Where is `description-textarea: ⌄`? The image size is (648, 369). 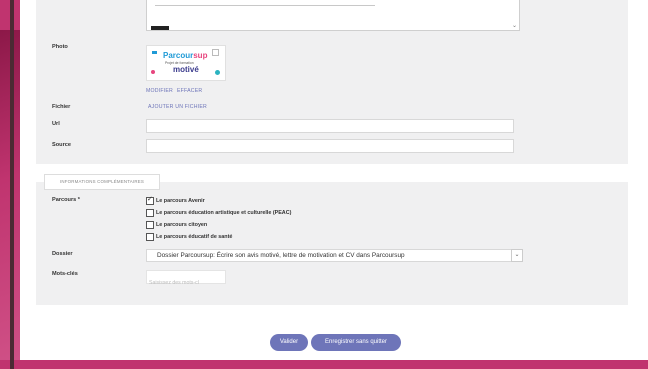
description-textarea: ⌄ is located at coordinates (333, 15).